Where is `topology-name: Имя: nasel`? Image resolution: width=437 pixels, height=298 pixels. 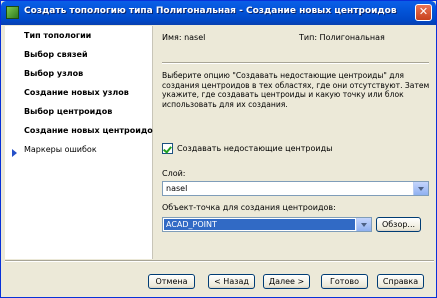 topology-name: Имя: nasel is located at coordinates (184, 37).